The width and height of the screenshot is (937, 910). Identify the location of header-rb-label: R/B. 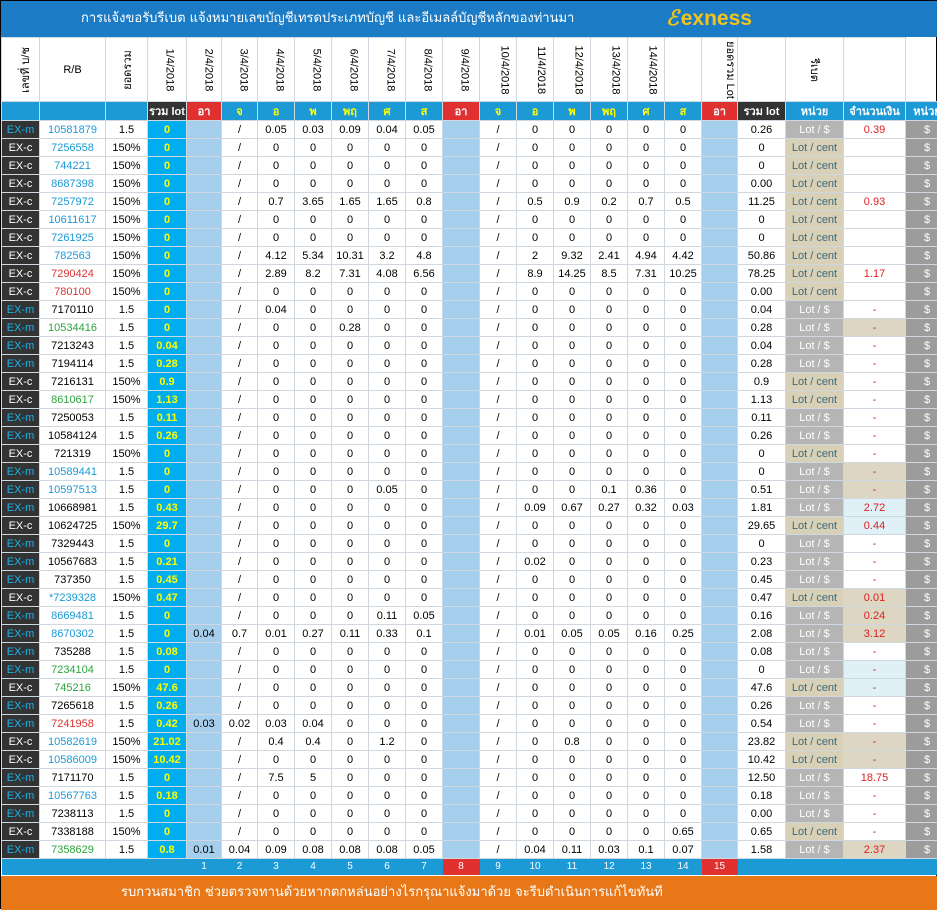
(72, 70).